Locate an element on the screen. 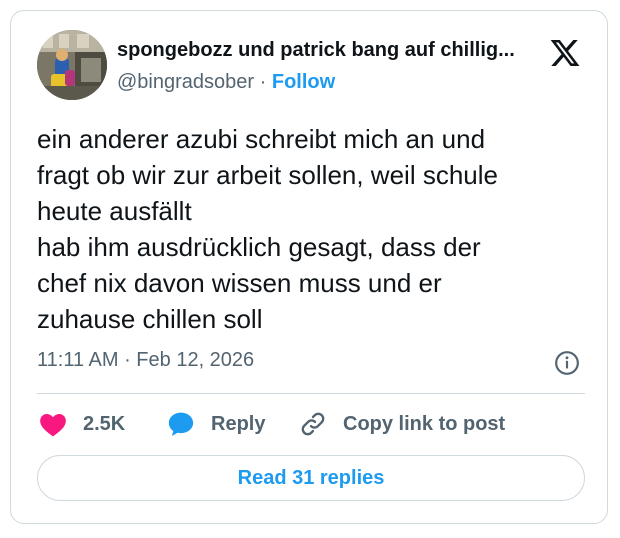 The height and width of the screenshot is (538, 620). x-logo-icon is located at coordinates (565, 53).